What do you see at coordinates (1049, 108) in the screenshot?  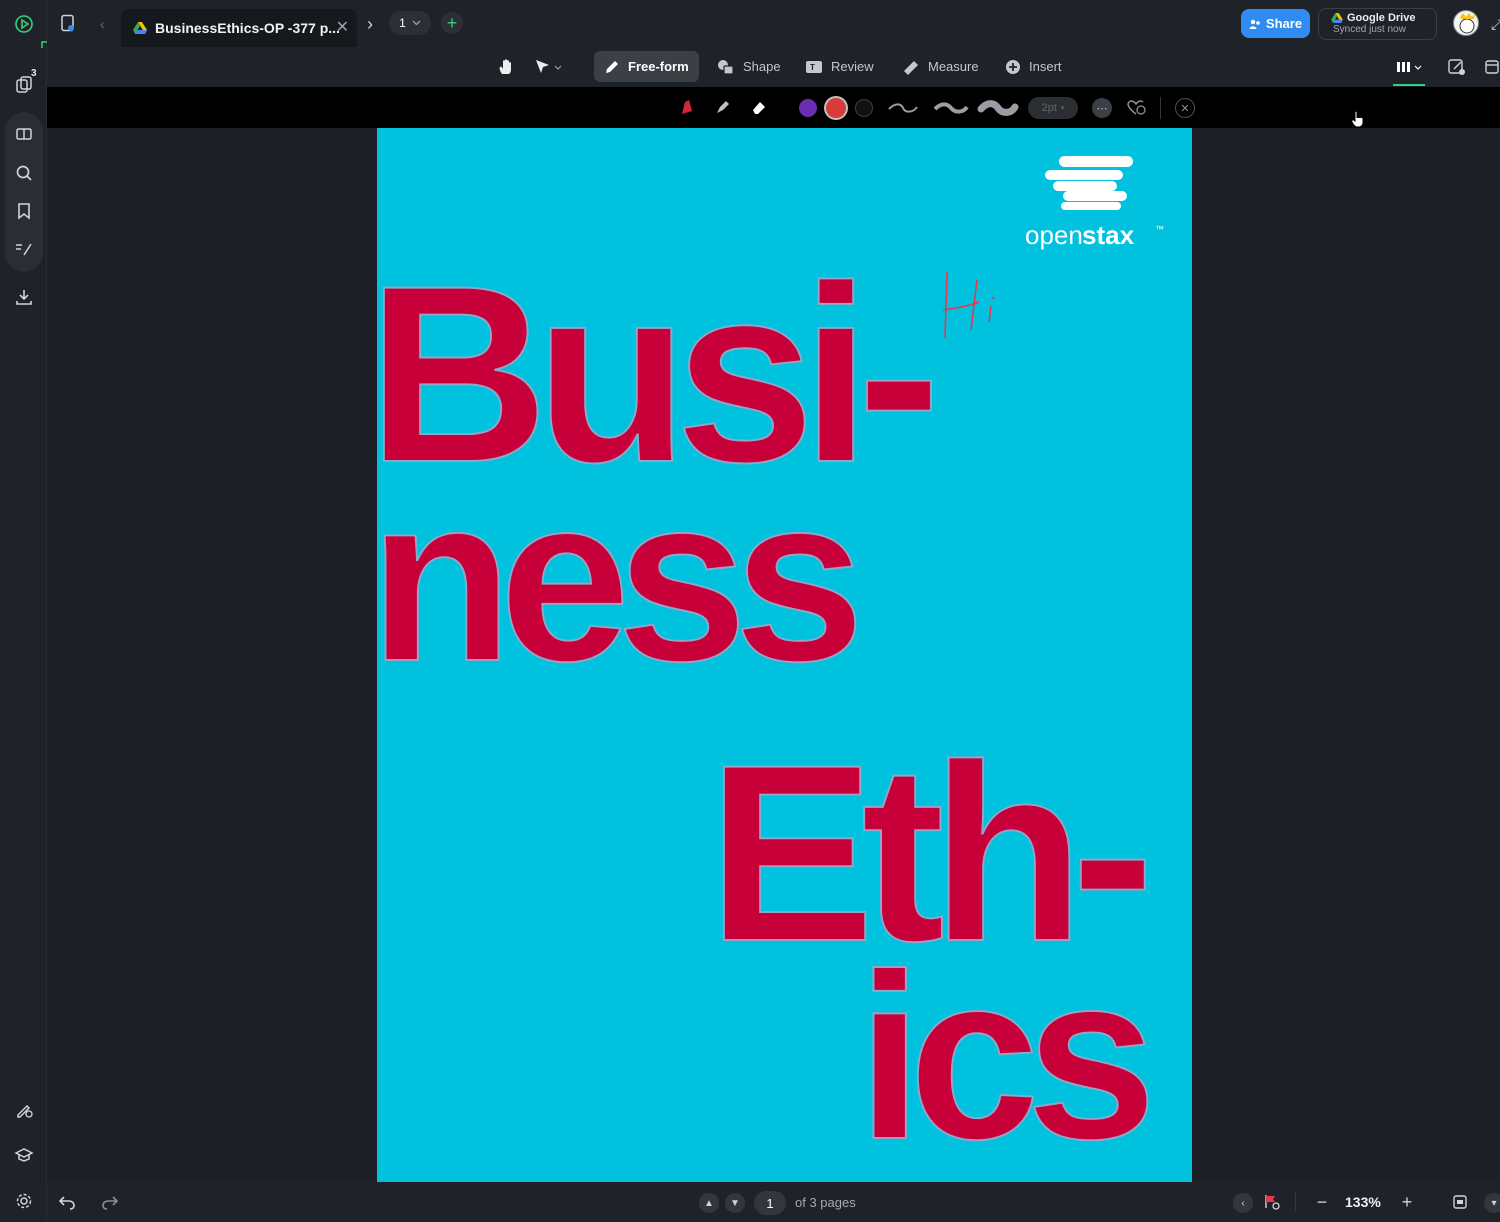 I see `stroke-size-value: 2pt` at bounding box center [1049, 108].